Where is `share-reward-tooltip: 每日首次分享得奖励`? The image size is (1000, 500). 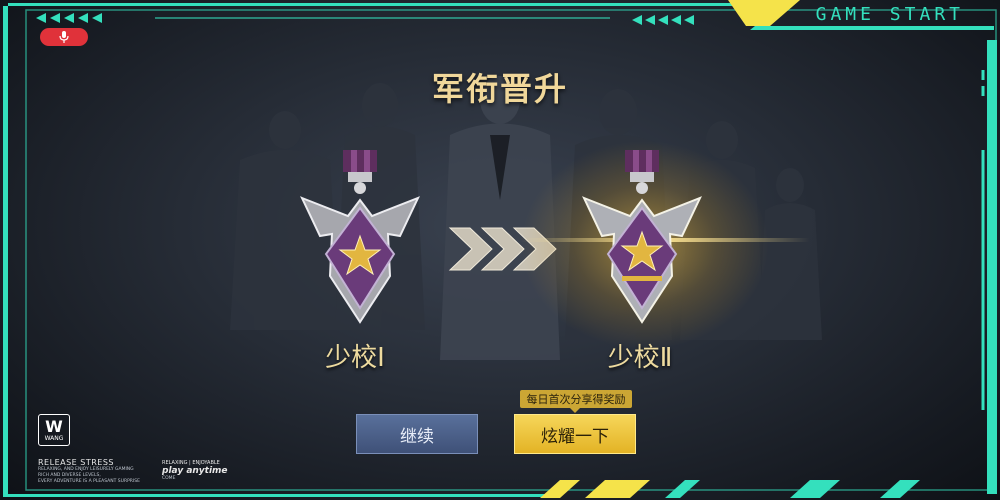
share-reward-tooltip: 每日首次分享得奖励 is located at coordinates (576, 401).